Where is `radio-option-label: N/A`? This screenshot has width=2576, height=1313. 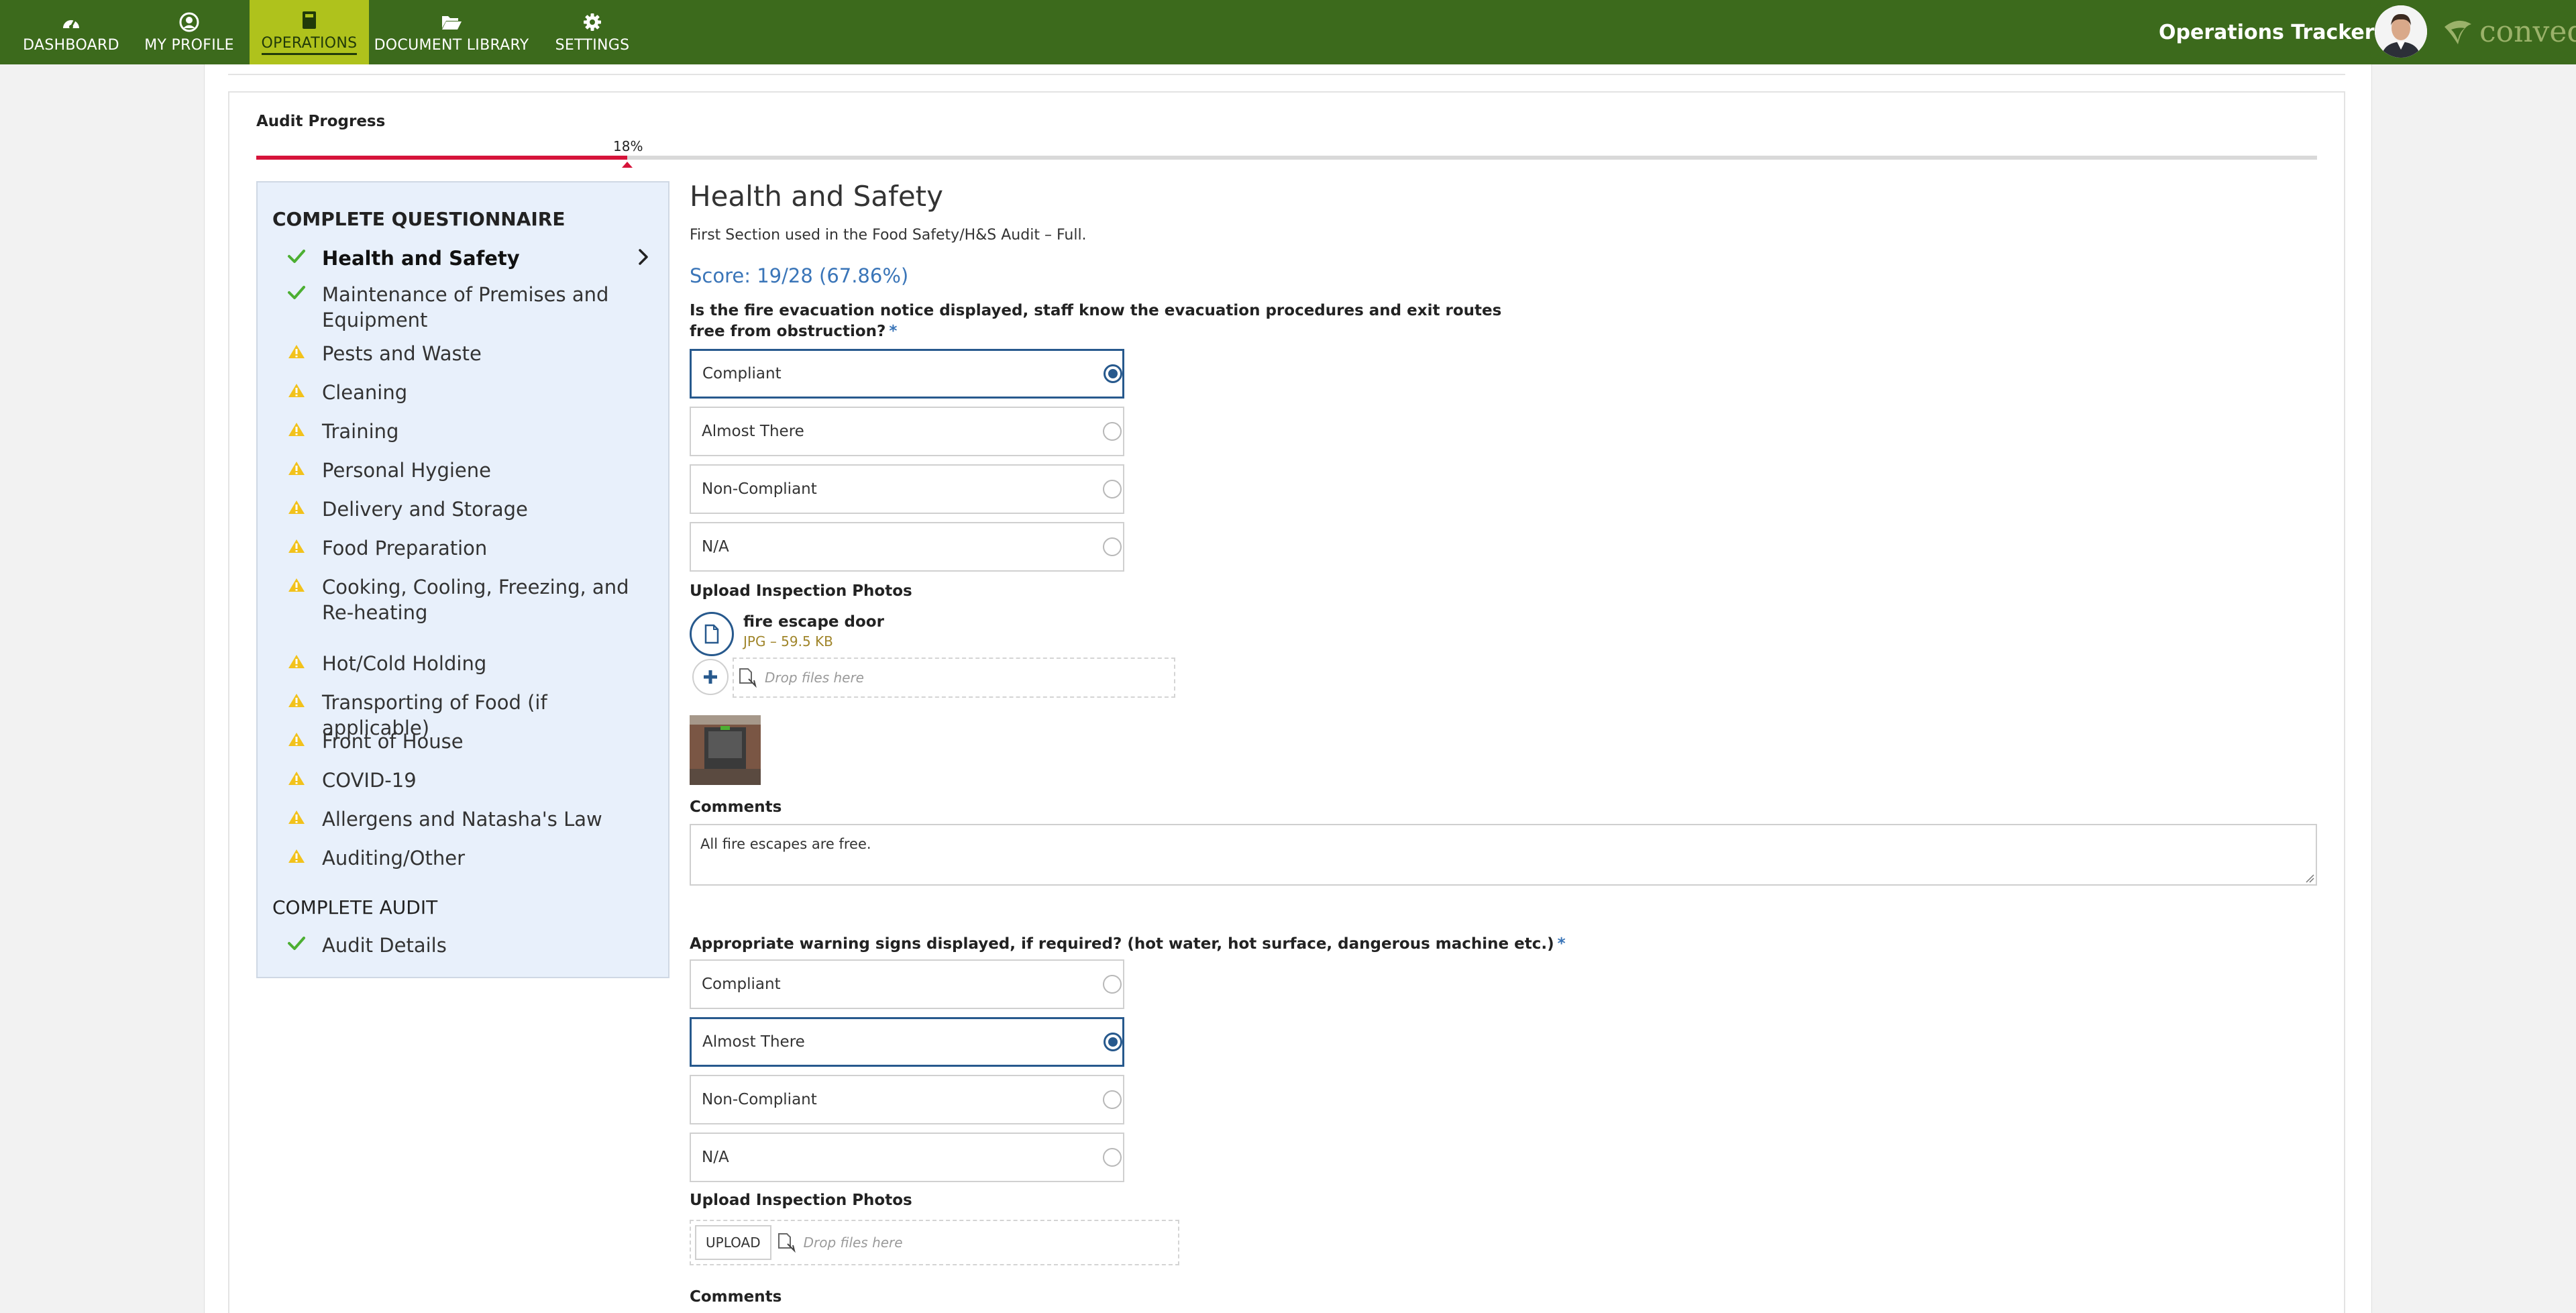
radio-option-label: N/A is located at coordinates (715, 1157).